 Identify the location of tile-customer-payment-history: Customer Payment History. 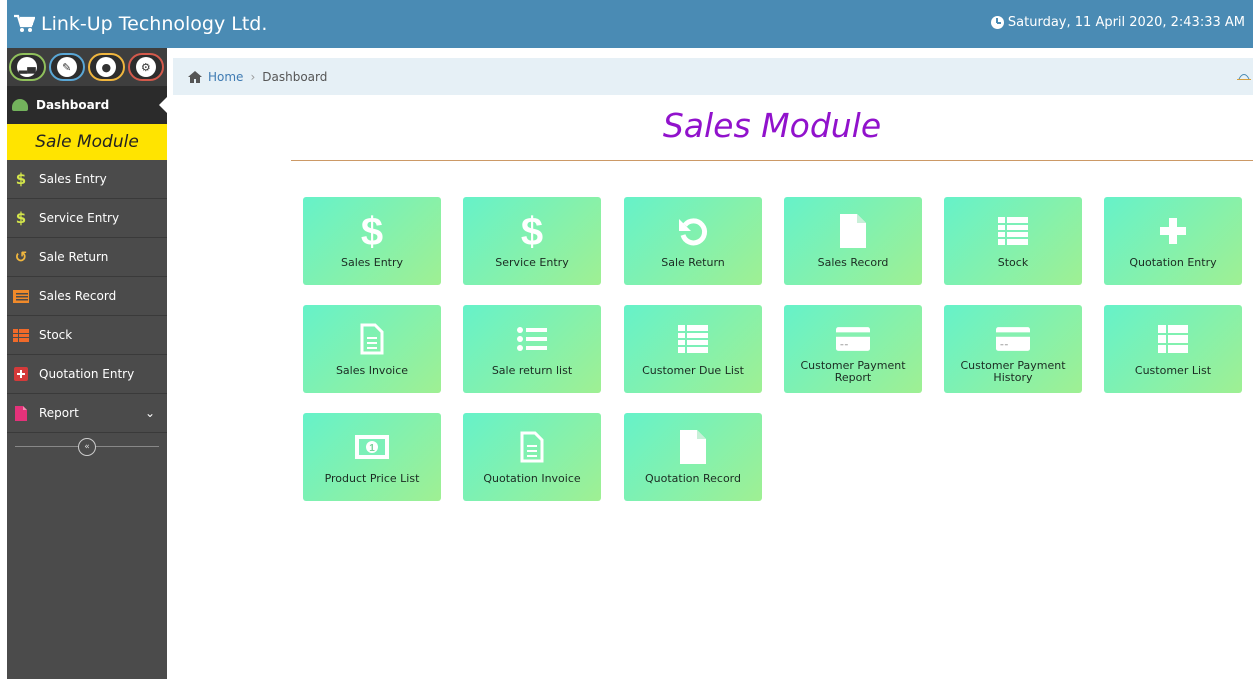
(1013, 349).